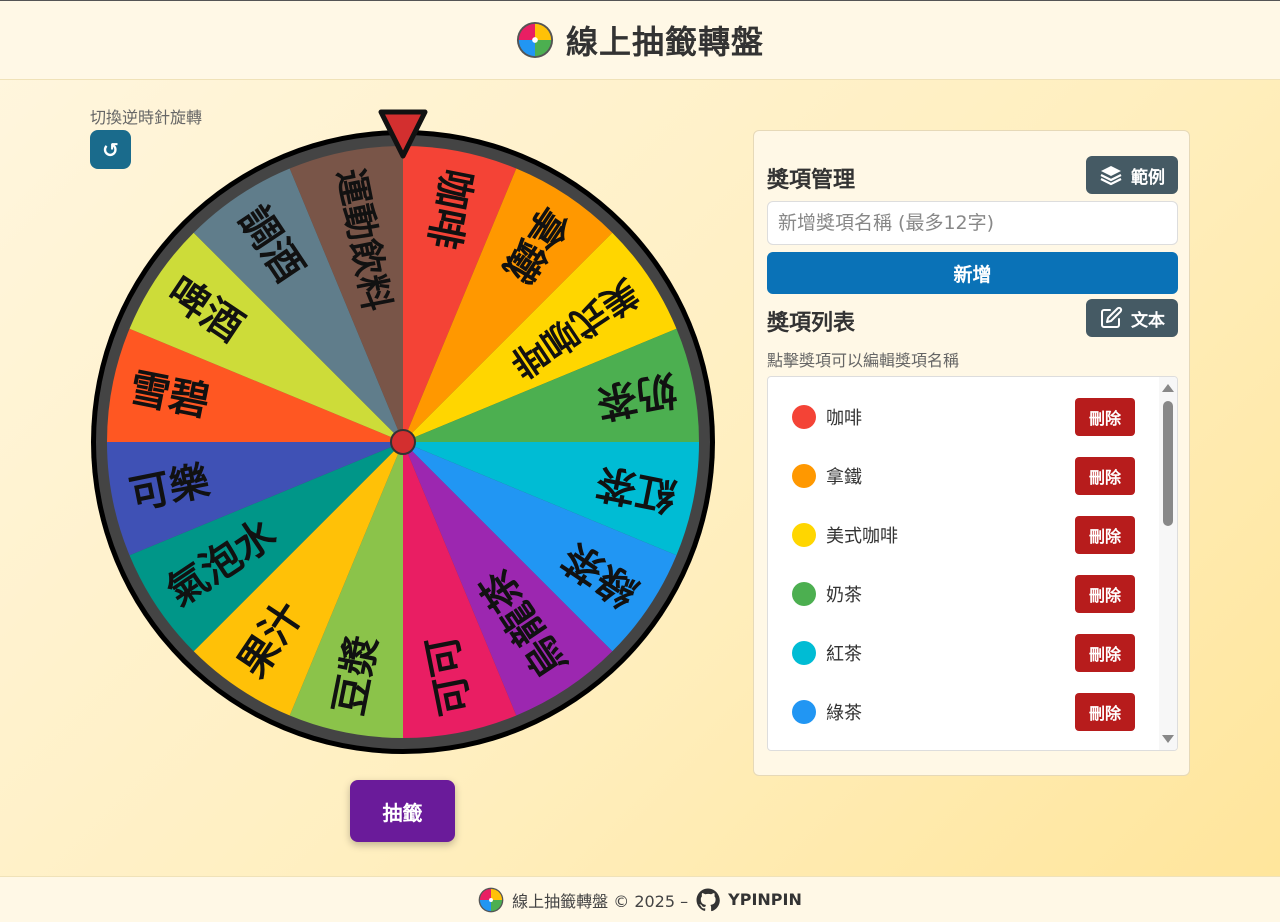  What do you see at coordinates (1168, 563) in the screenshot?
I see `list-scrollbar` at bounding box center [1168, 563].